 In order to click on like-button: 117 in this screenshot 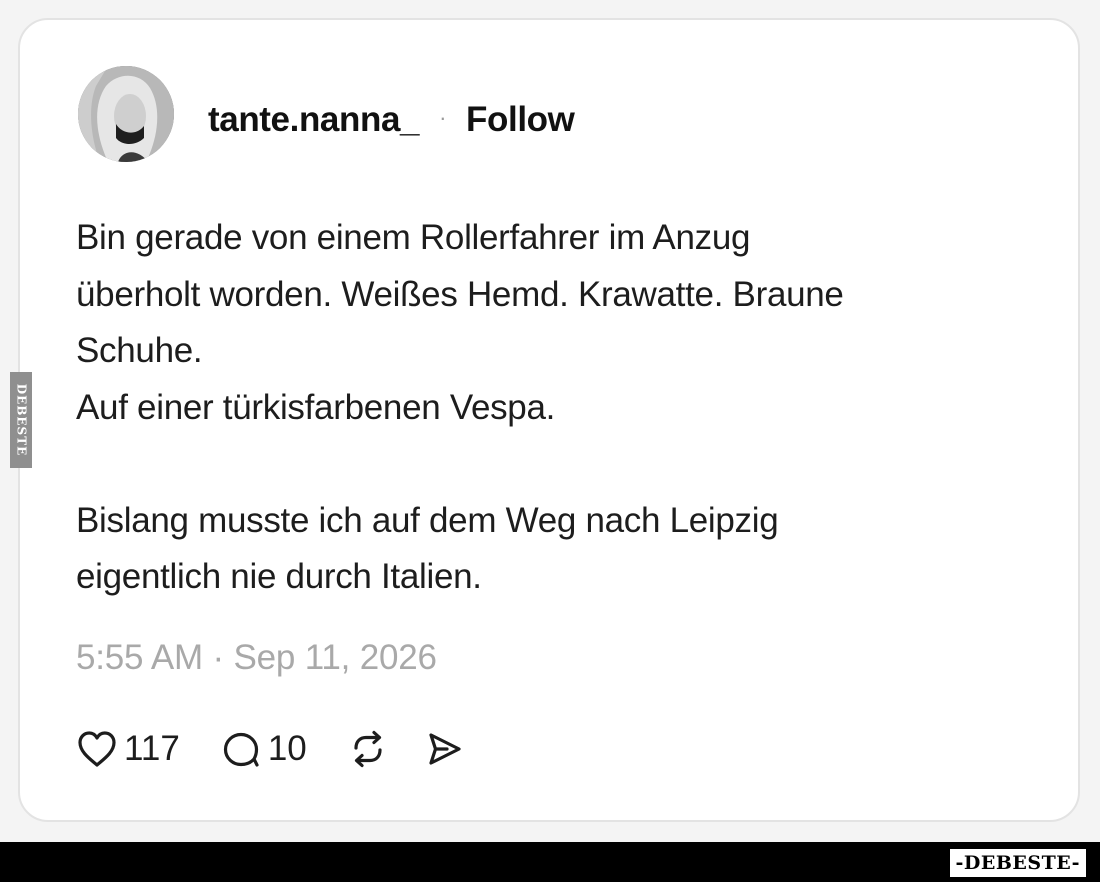, I will do `click(128, 749)`.